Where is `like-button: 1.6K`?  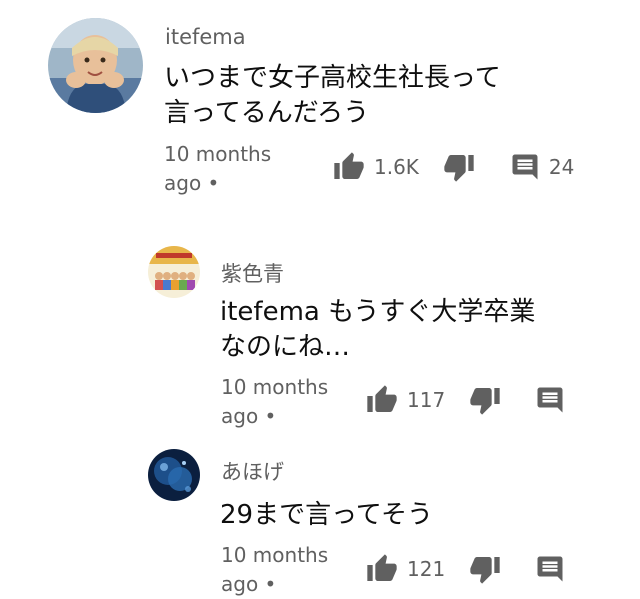 like-button: 1.6K is located at coordinates (376, 167).